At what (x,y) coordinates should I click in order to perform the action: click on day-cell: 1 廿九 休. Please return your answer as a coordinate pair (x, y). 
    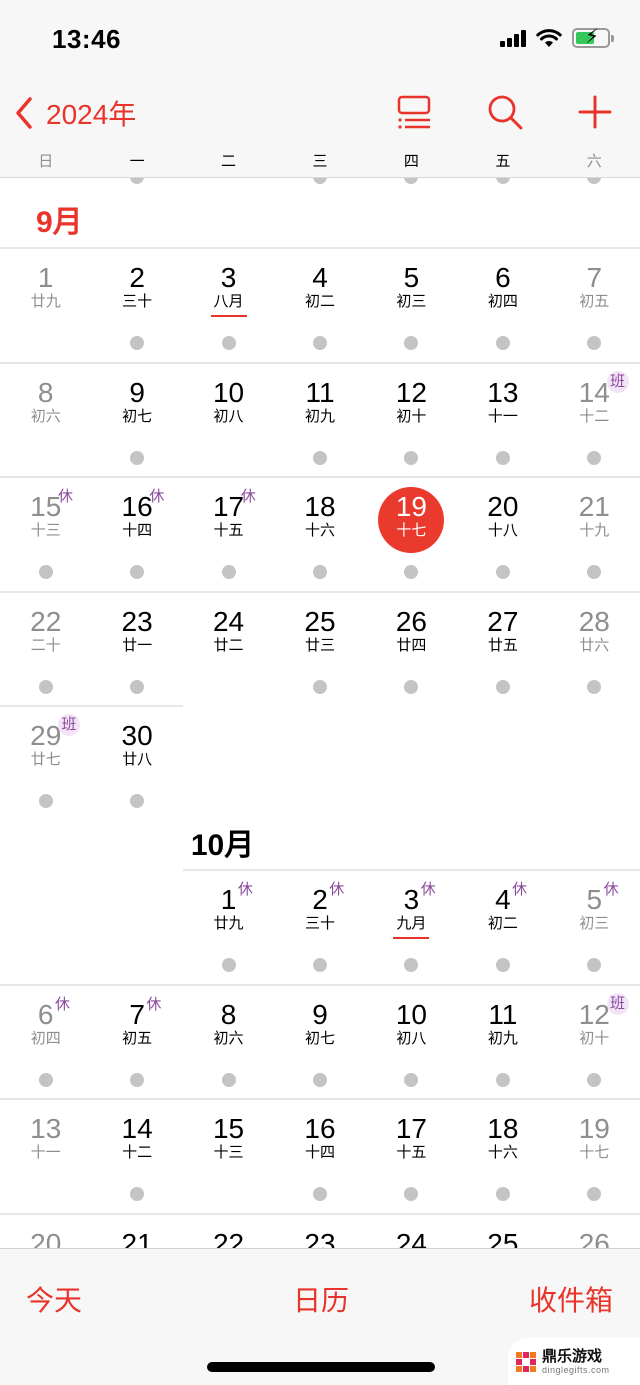
    Looking at the image, I should click on (228, 927).